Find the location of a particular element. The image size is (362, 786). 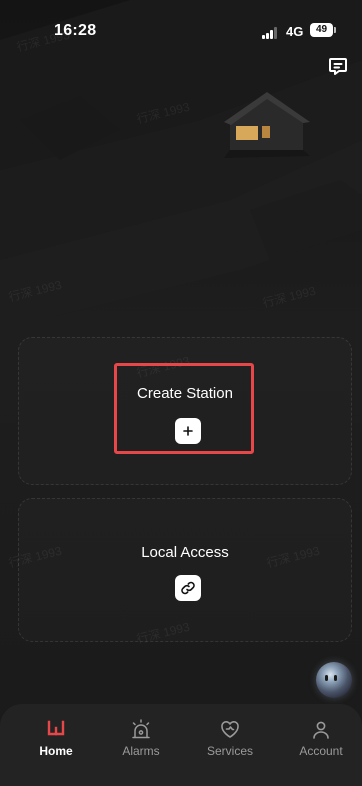

link-icon is located at coordinates (188, 588).